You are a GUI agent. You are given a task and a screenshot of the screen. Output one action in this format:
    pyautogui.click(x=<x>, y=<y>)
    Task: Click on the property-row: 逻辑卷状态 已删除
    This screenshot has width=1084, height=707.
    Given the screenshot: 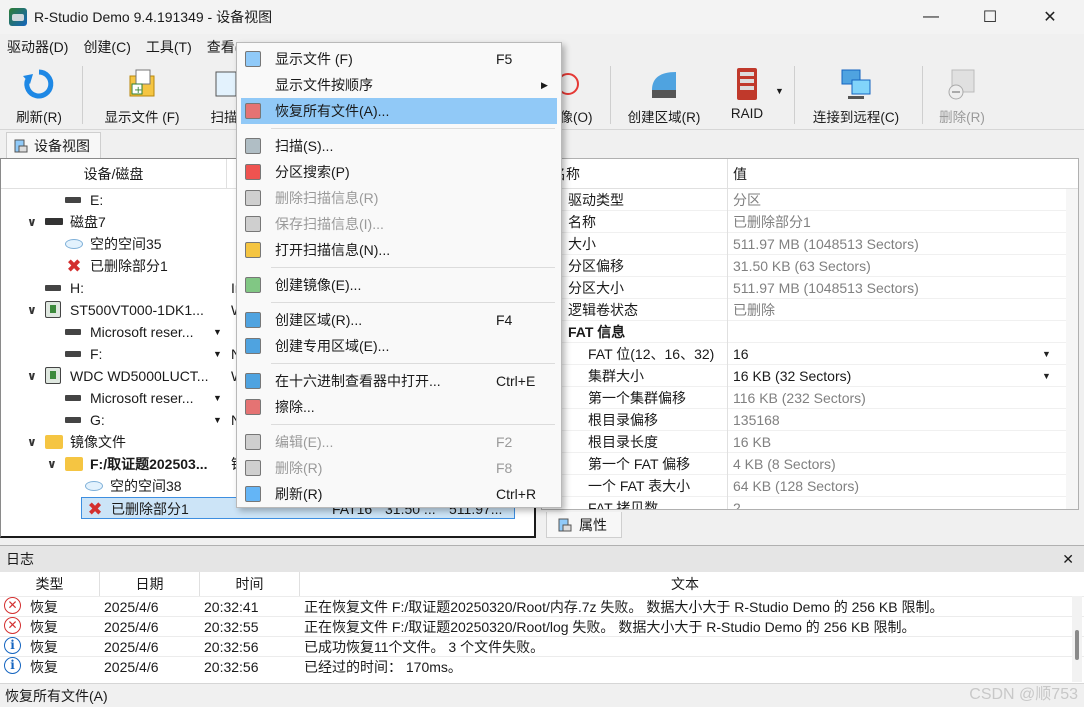 What is the action you would take?
    pyautogui.click(x=810, y=310)
    